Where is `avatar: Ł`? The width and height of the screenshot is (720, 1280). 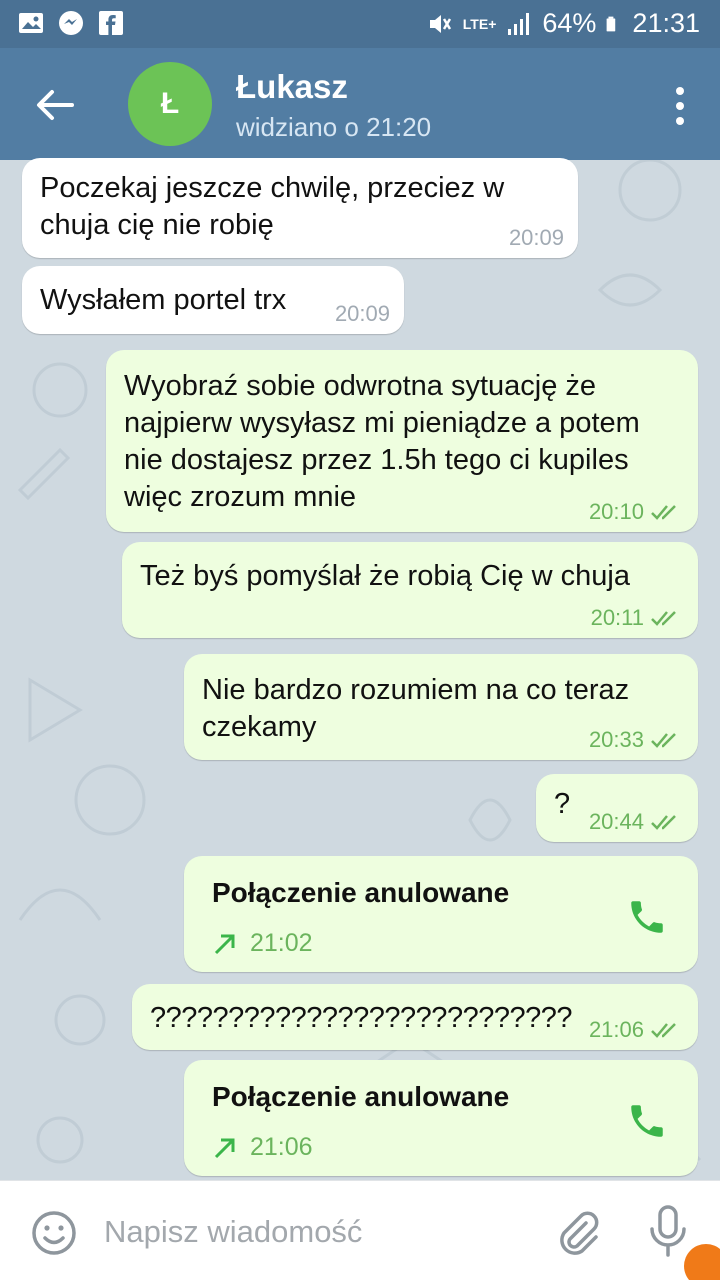 avatar: Ł is located at coordinates (170, 104).